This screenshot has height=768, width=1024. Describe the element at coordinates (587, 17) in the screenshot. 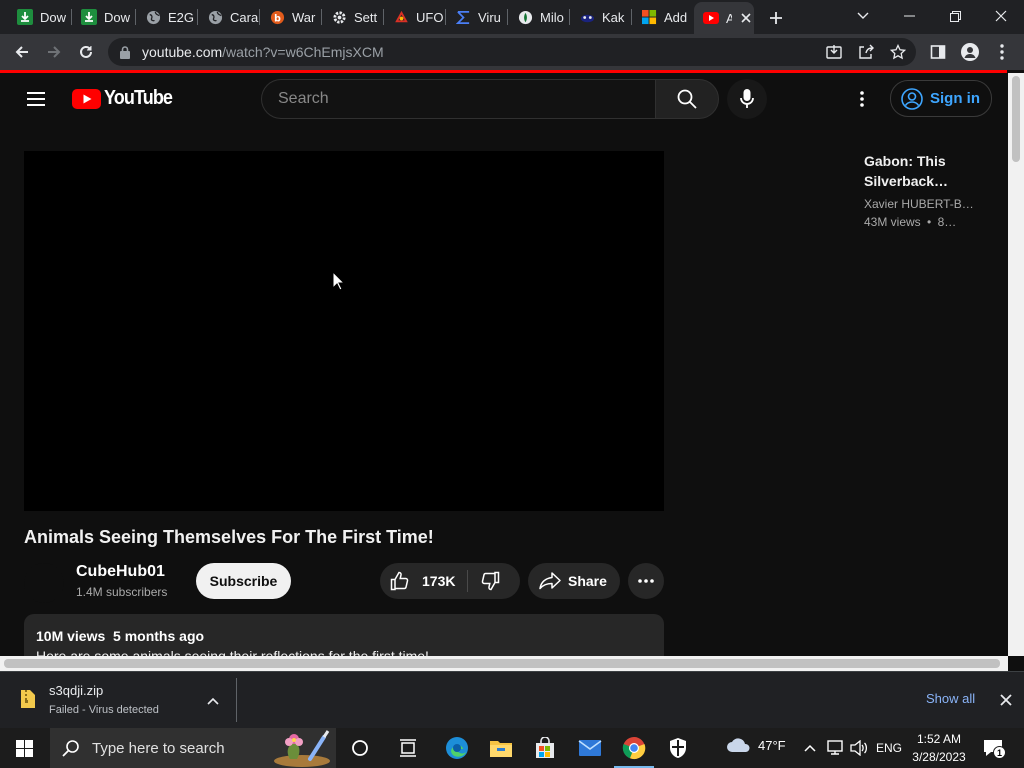

I see `kak-icon` at that location.